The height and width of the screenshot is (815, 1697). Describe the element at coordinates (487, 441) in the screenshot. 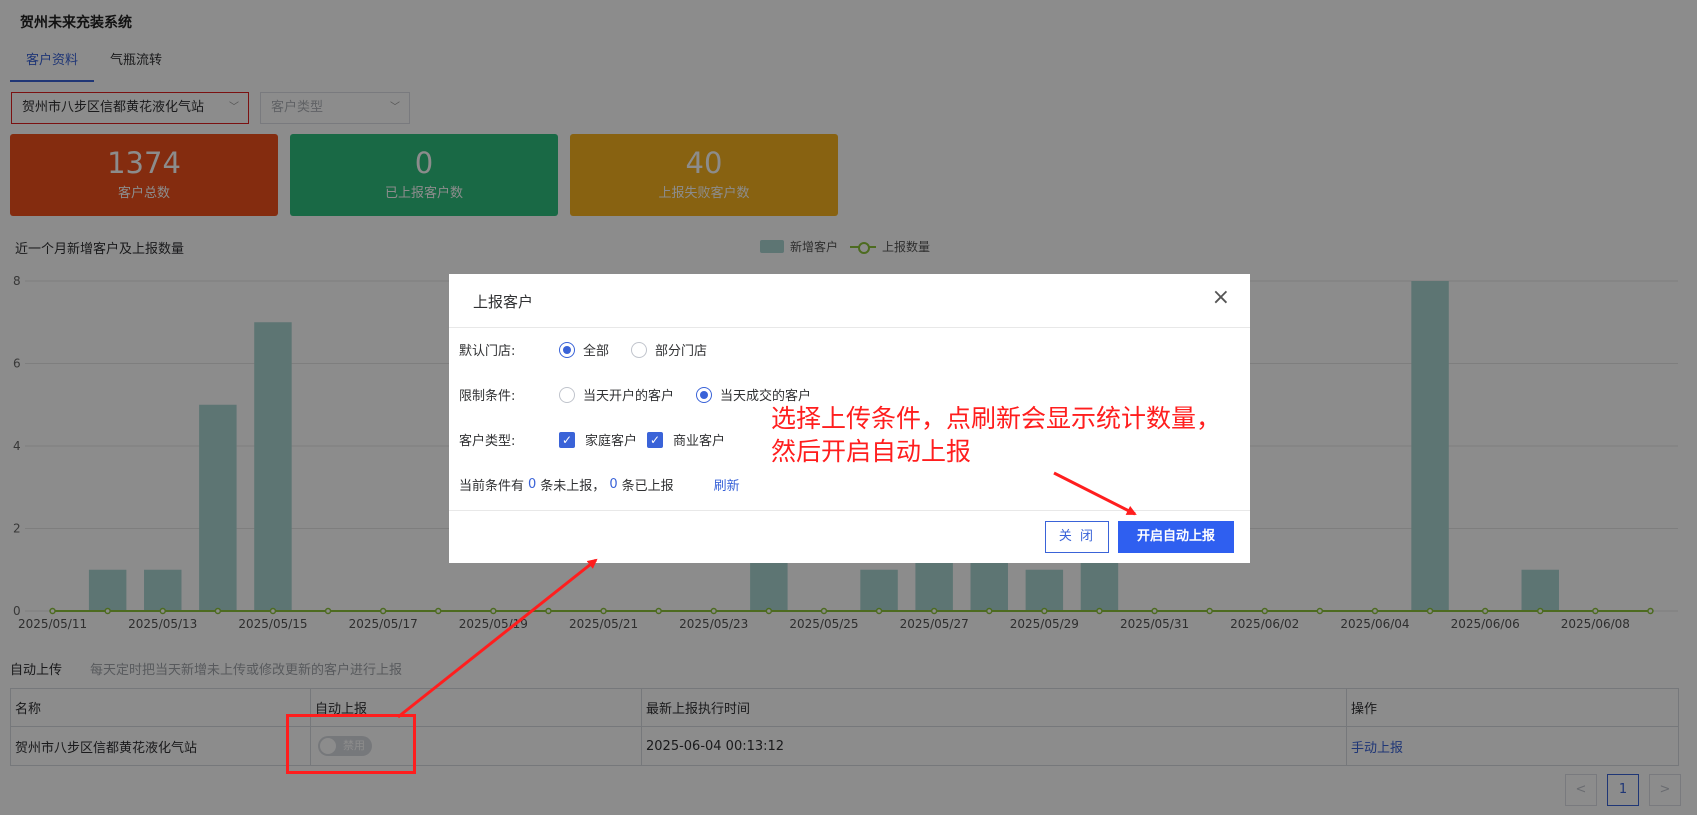

I see `type-option-label: 客户类型:` at that location.